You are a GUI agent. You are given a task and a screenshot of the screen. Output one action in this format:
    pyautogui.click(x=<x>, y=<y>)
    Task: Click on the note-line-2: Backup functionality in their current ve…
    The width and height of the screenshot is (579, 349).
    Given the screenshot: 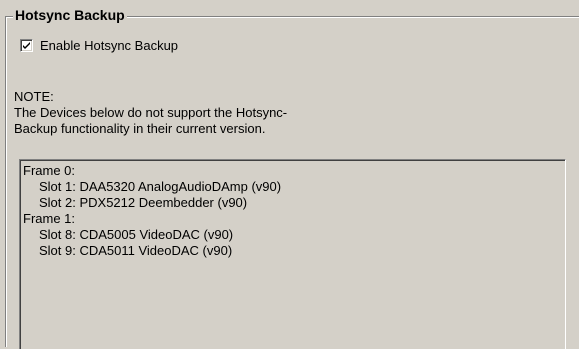 What is the action you would take?
    pyautogui.click(x=140, y=128)
    